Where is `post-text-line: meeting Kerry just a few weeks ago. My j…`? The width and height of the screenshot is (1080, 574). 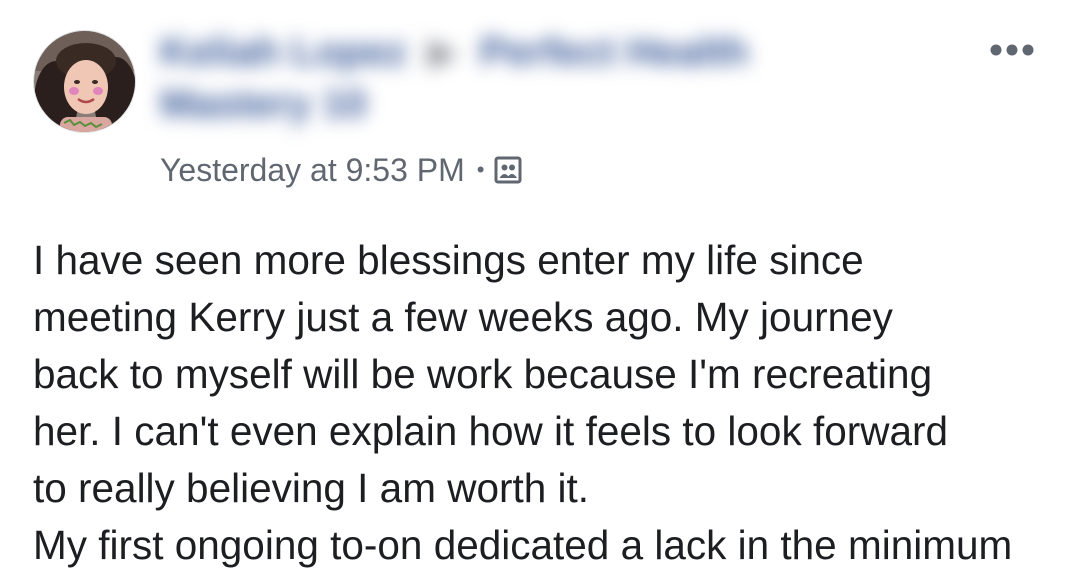 post-text-line: meeting Kerry just a few weeks ago. My j… is located at coordinates (463, 317).